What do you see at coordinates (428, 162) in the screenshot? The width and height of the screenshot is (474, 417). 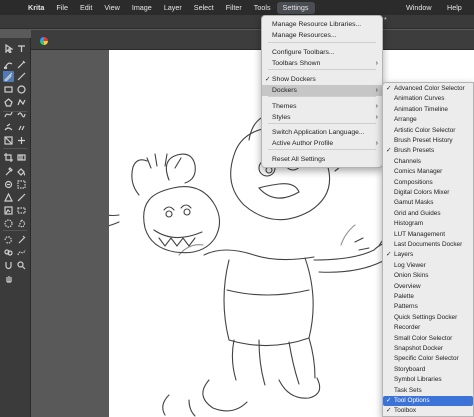 I see `docker-item-channels: Channels` at bounding box center [428, 162].